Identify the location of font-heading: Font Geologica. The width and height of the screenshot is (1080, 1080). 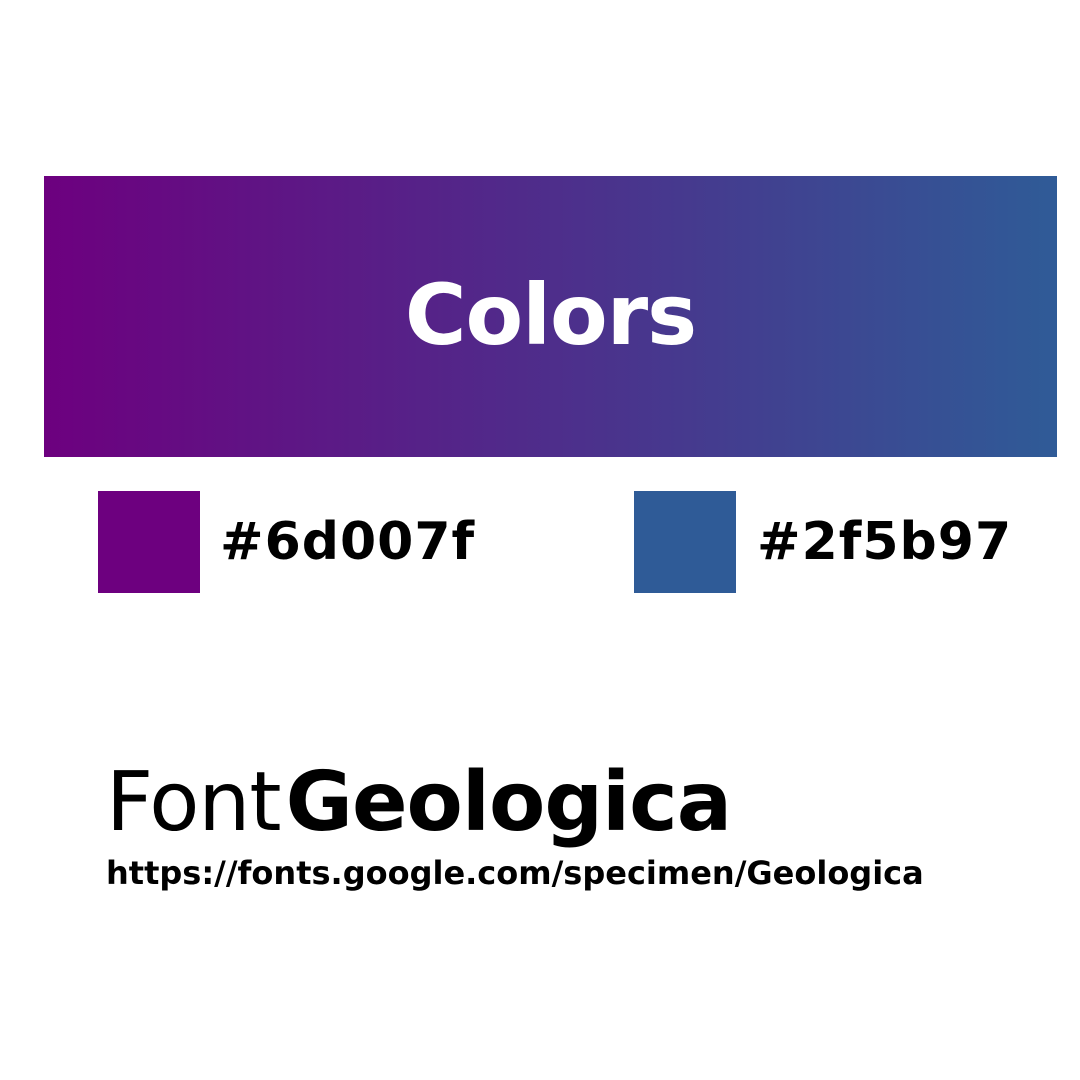
(419, 803).